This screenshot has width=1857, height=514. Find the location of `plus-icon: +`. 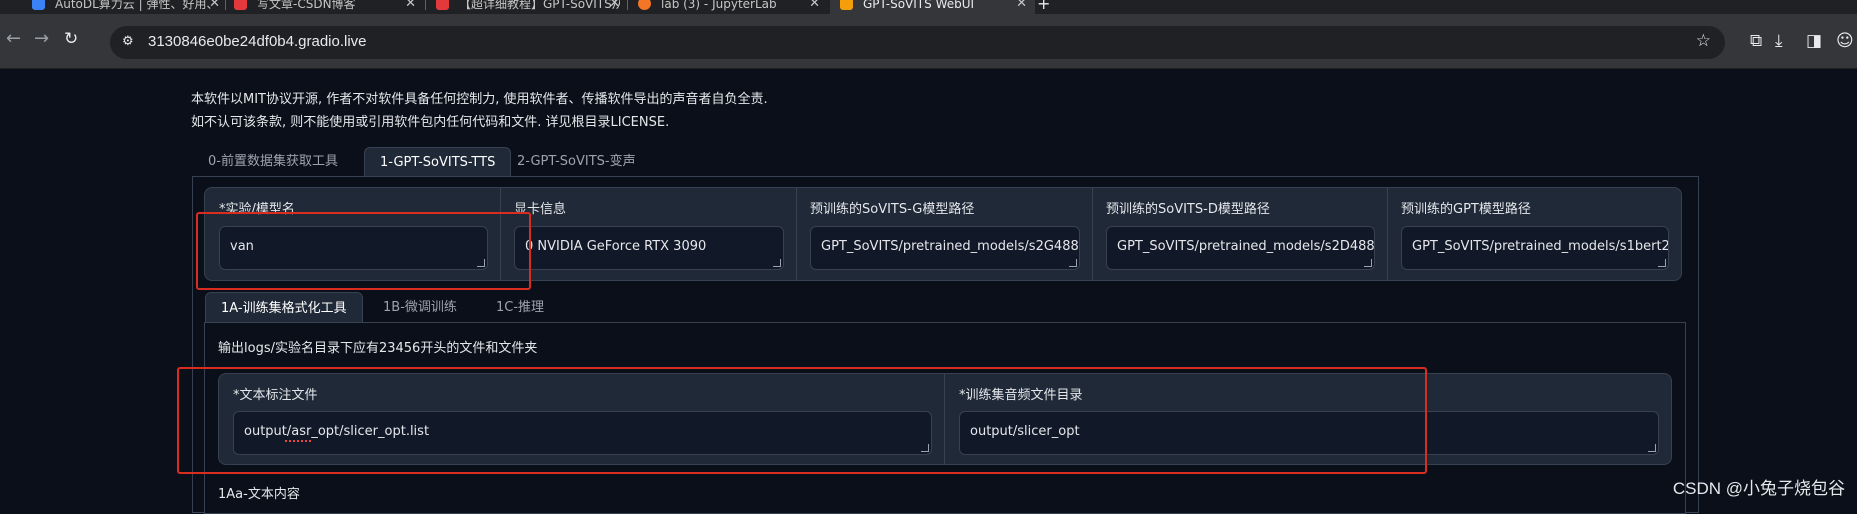

plus-icon: + is located at coordinates (1044, 6).